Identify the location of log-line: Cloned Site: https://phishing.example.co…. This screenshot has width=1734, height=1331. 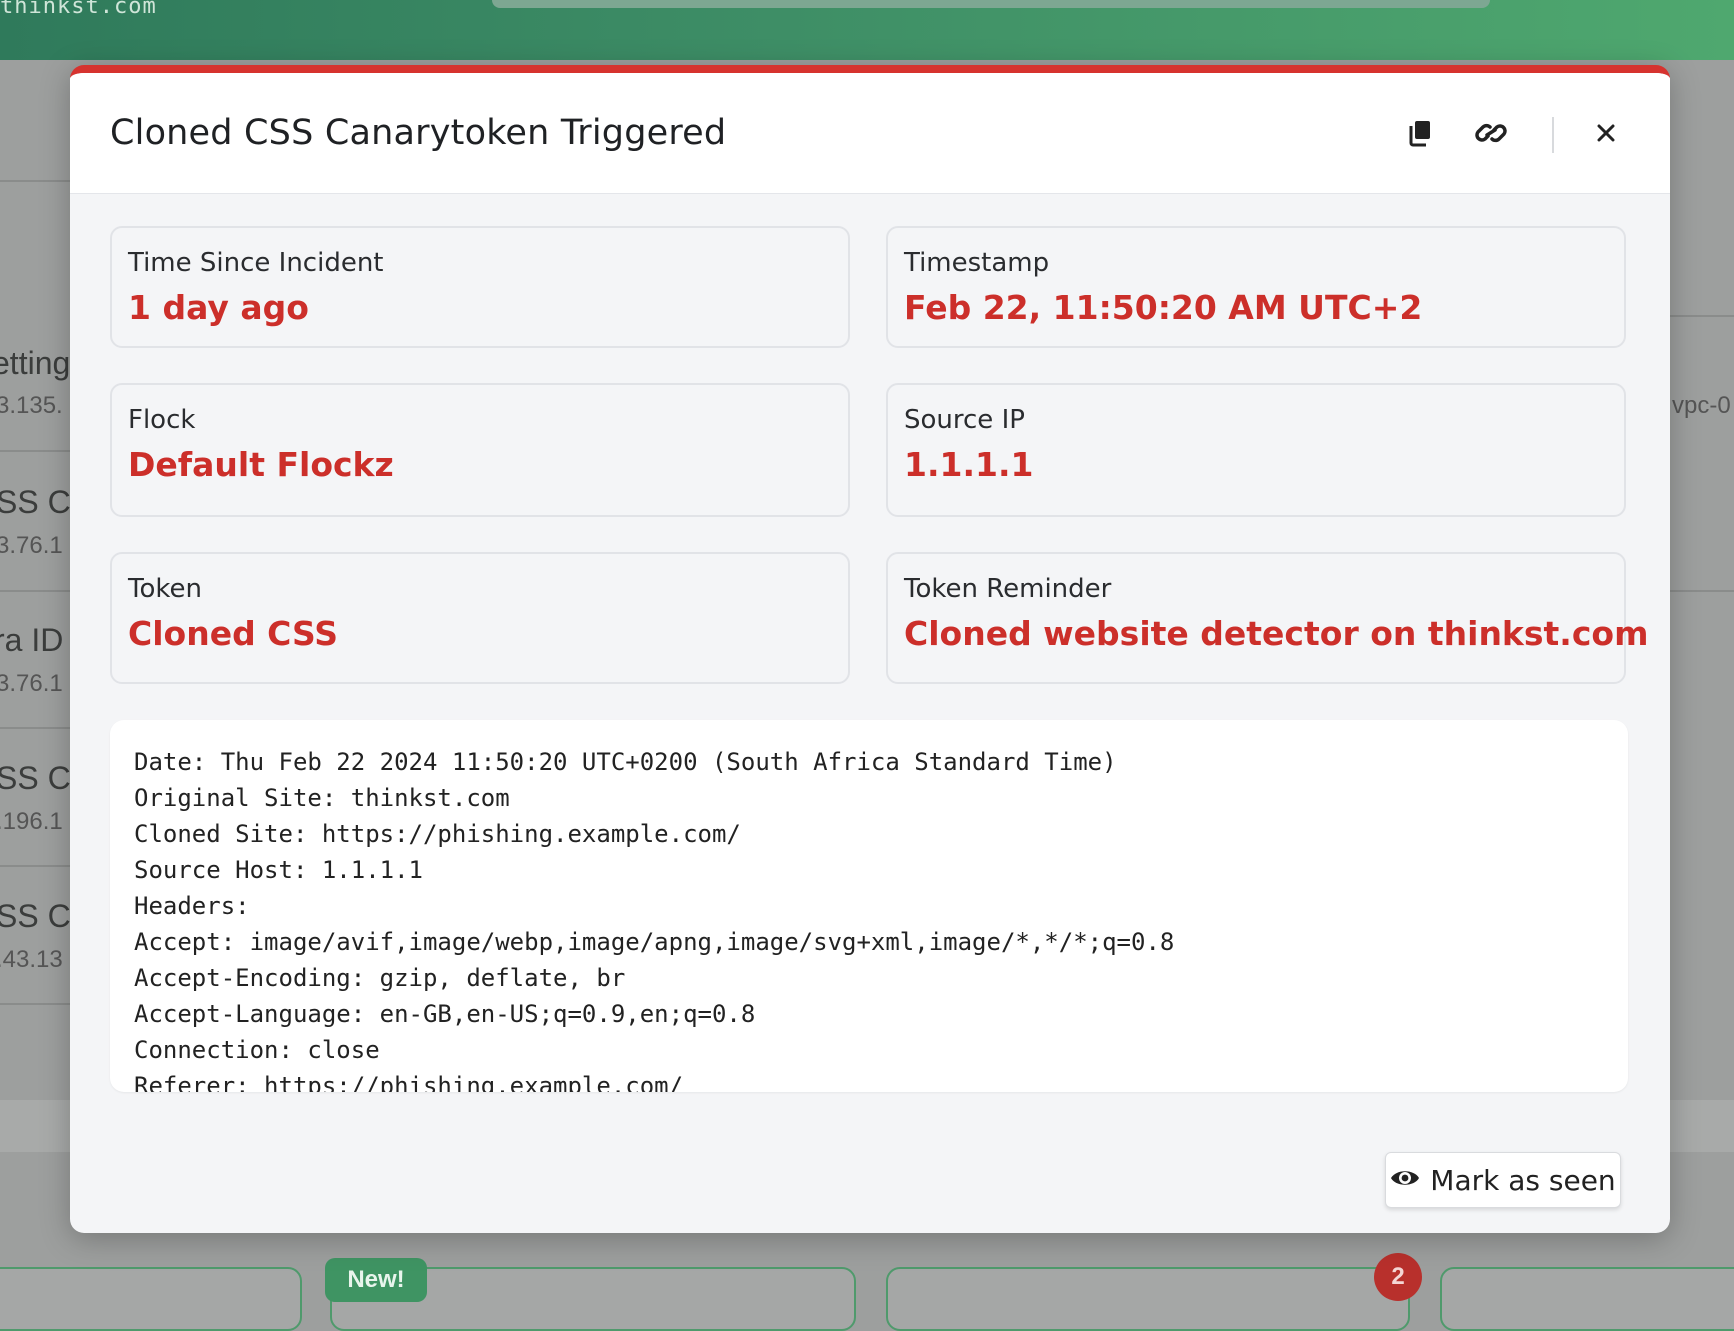
(437, 834).